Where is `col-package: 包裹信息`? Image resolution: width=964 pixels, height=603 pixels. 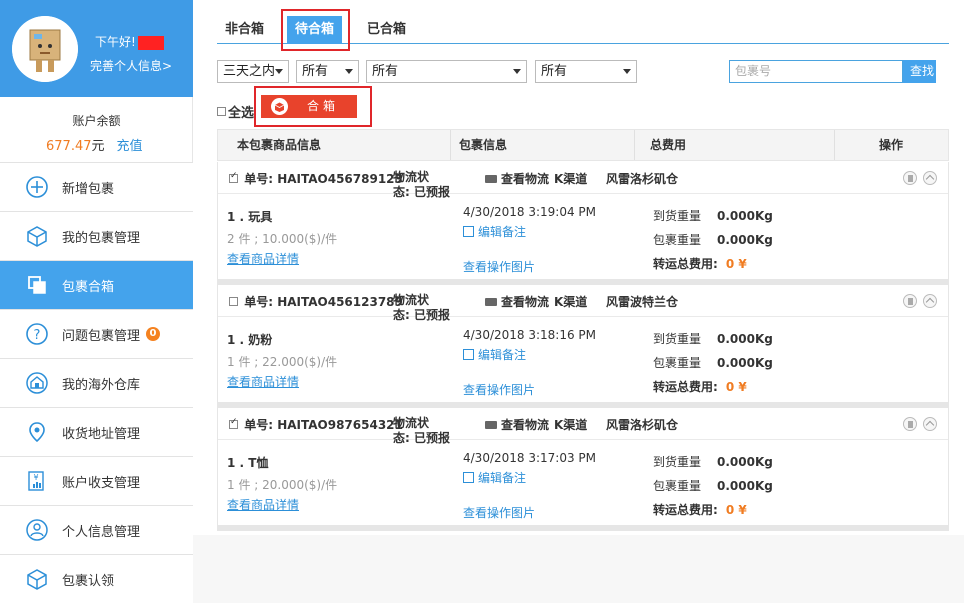 col-package: 包裹信息 is located at coordinates (483, 145).